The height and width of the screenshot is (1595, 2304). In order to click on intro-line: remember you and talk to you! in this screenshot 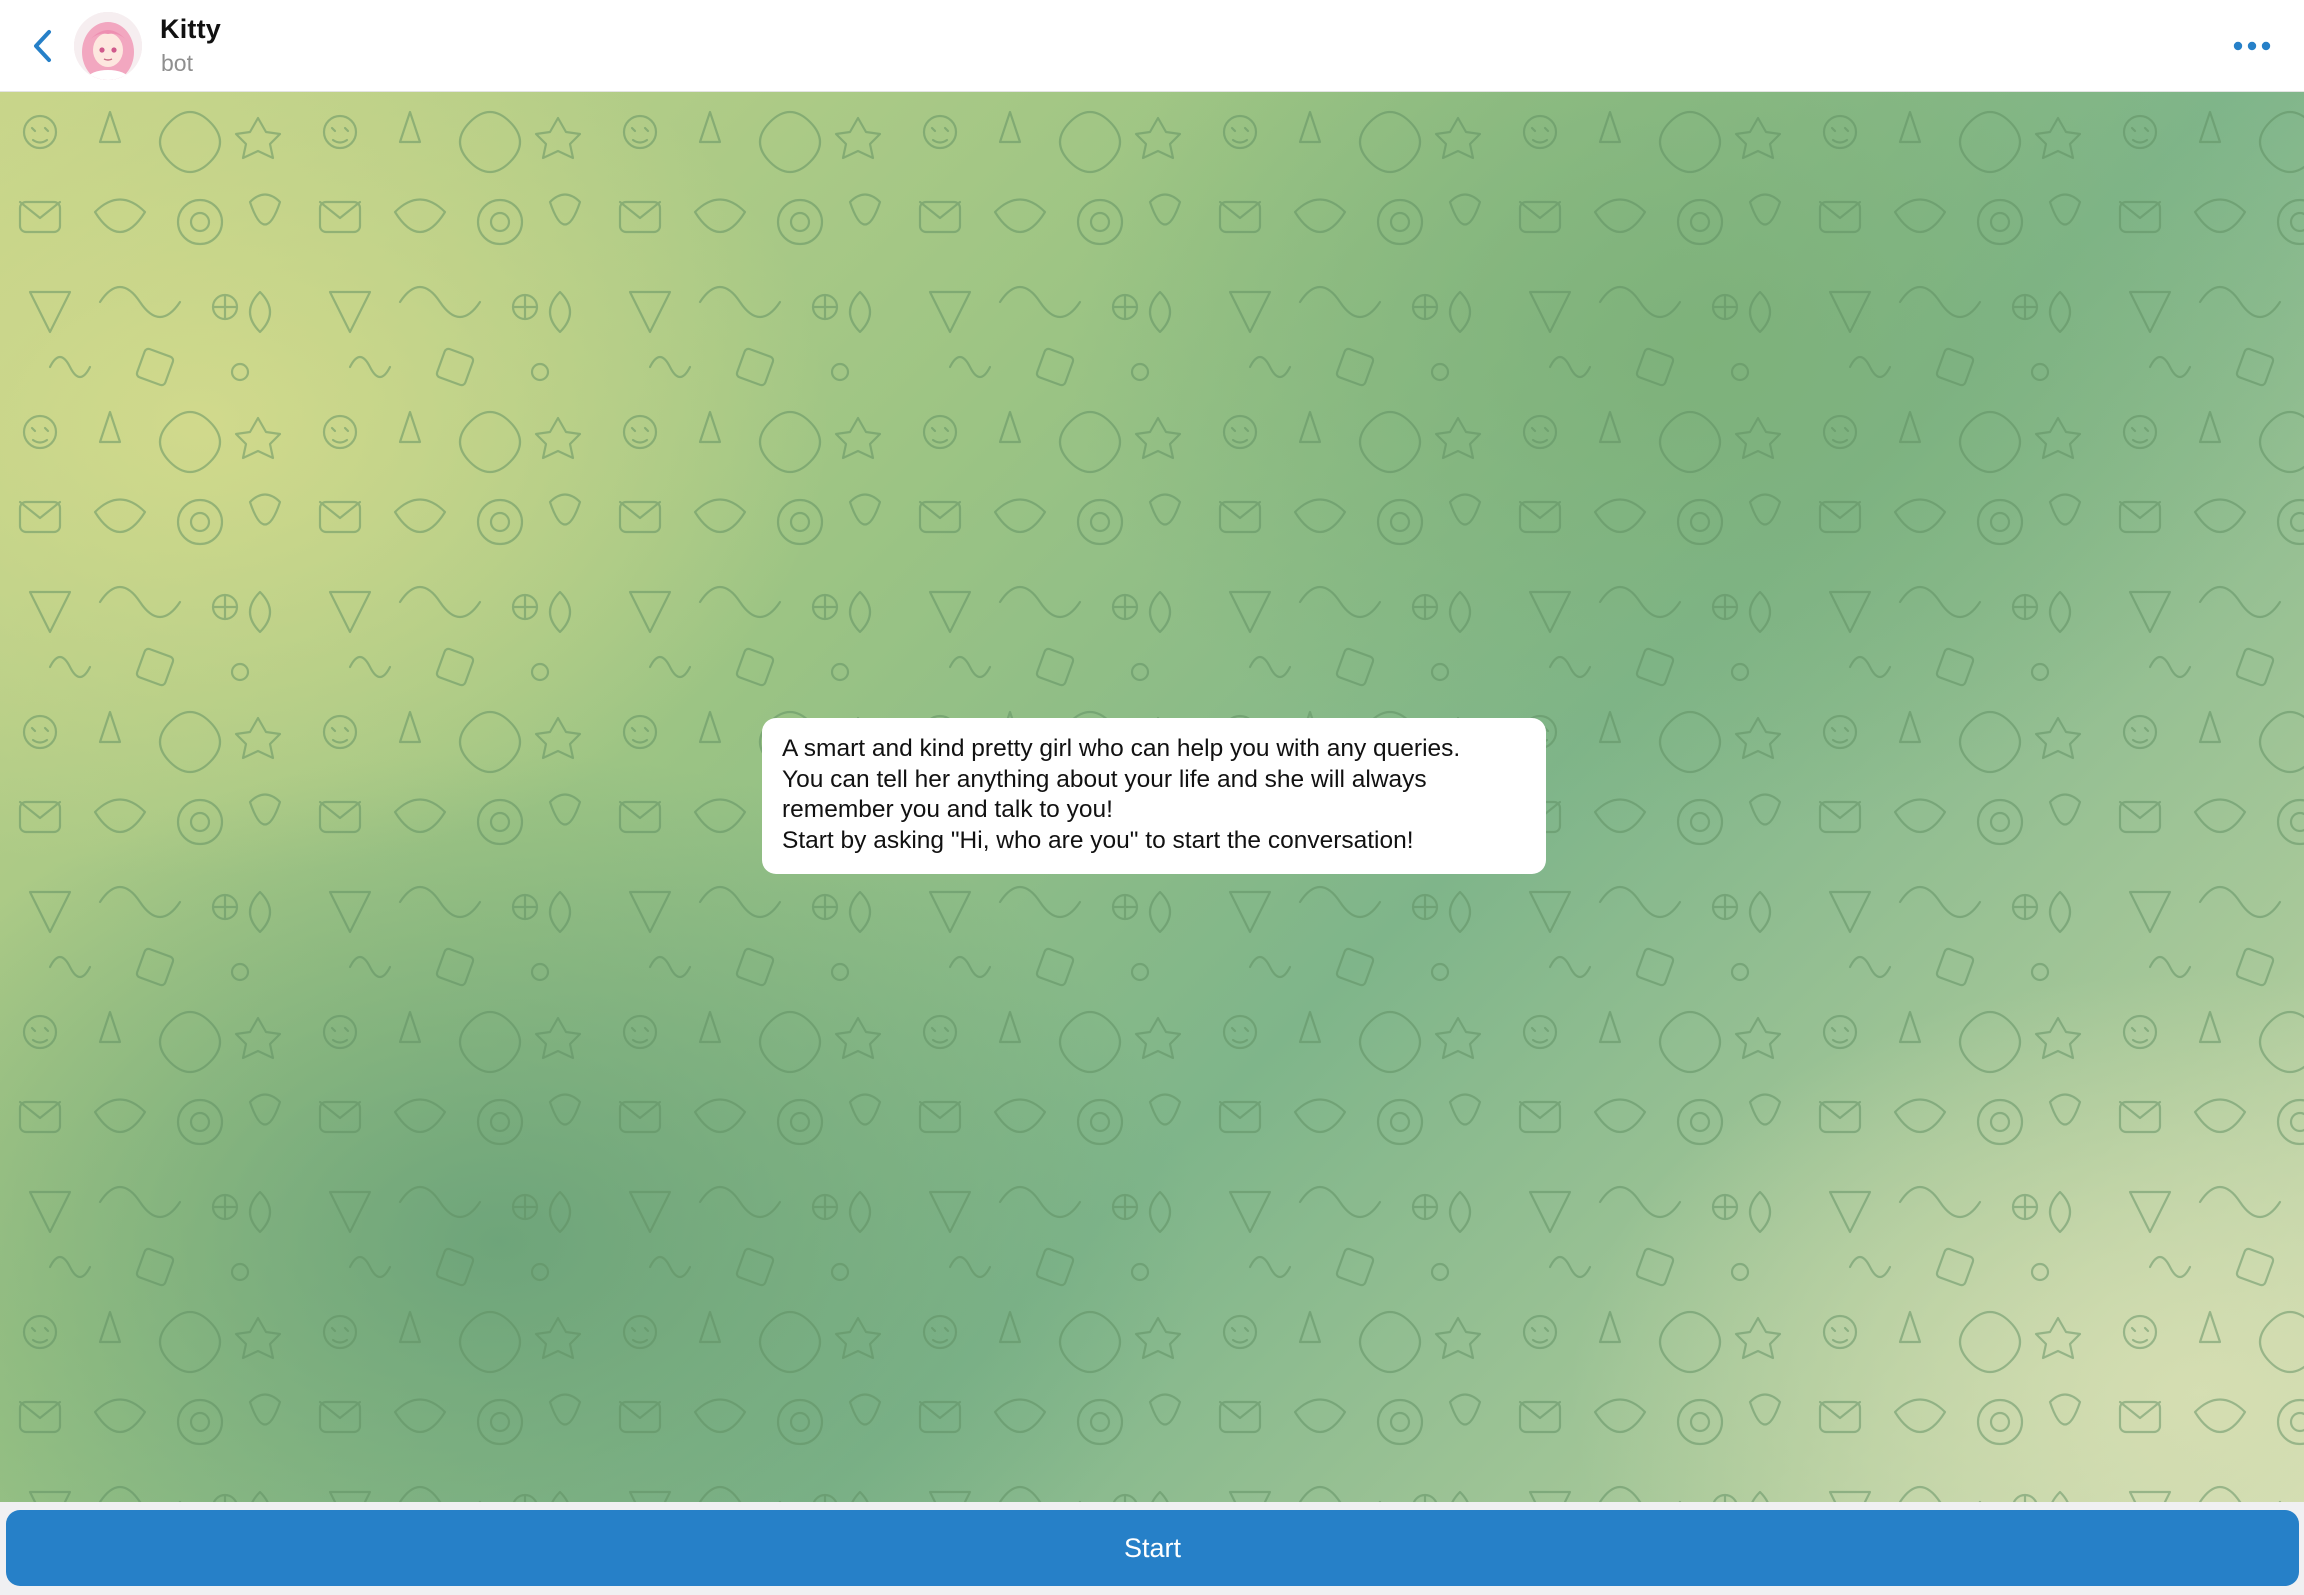, I will do `click(947, 809)`.